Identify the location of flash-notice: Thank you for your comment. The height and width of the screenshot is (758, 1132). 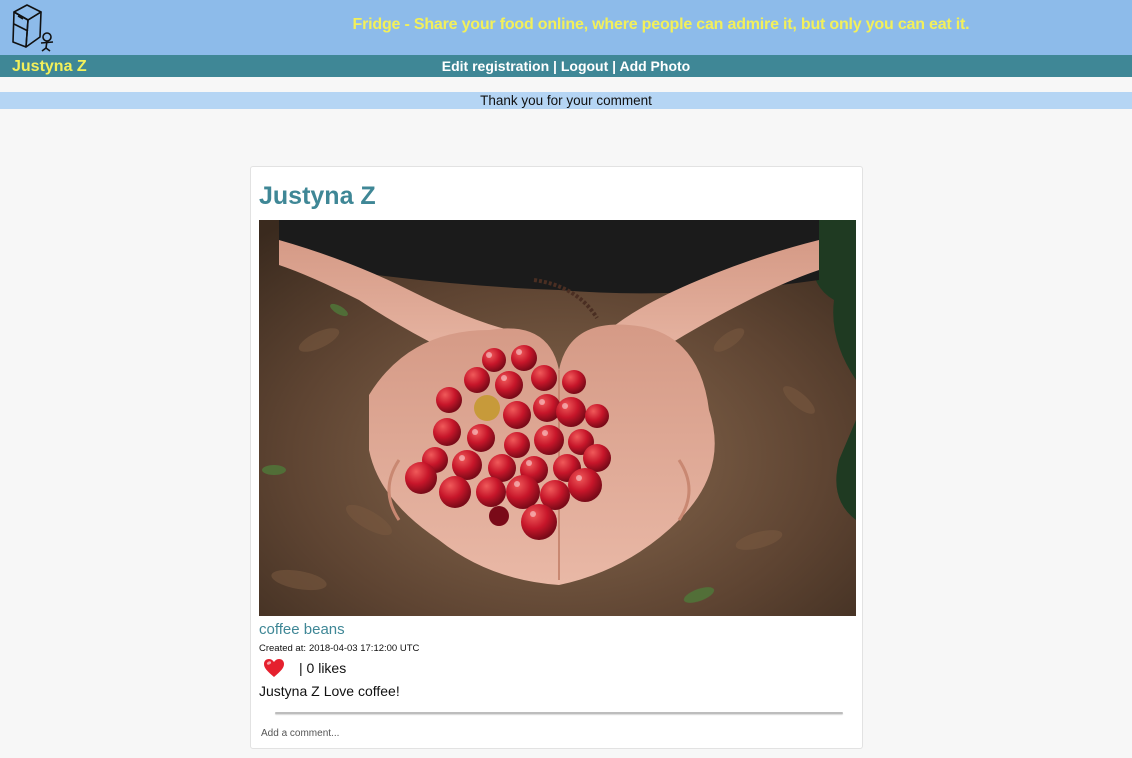
(566, 100).